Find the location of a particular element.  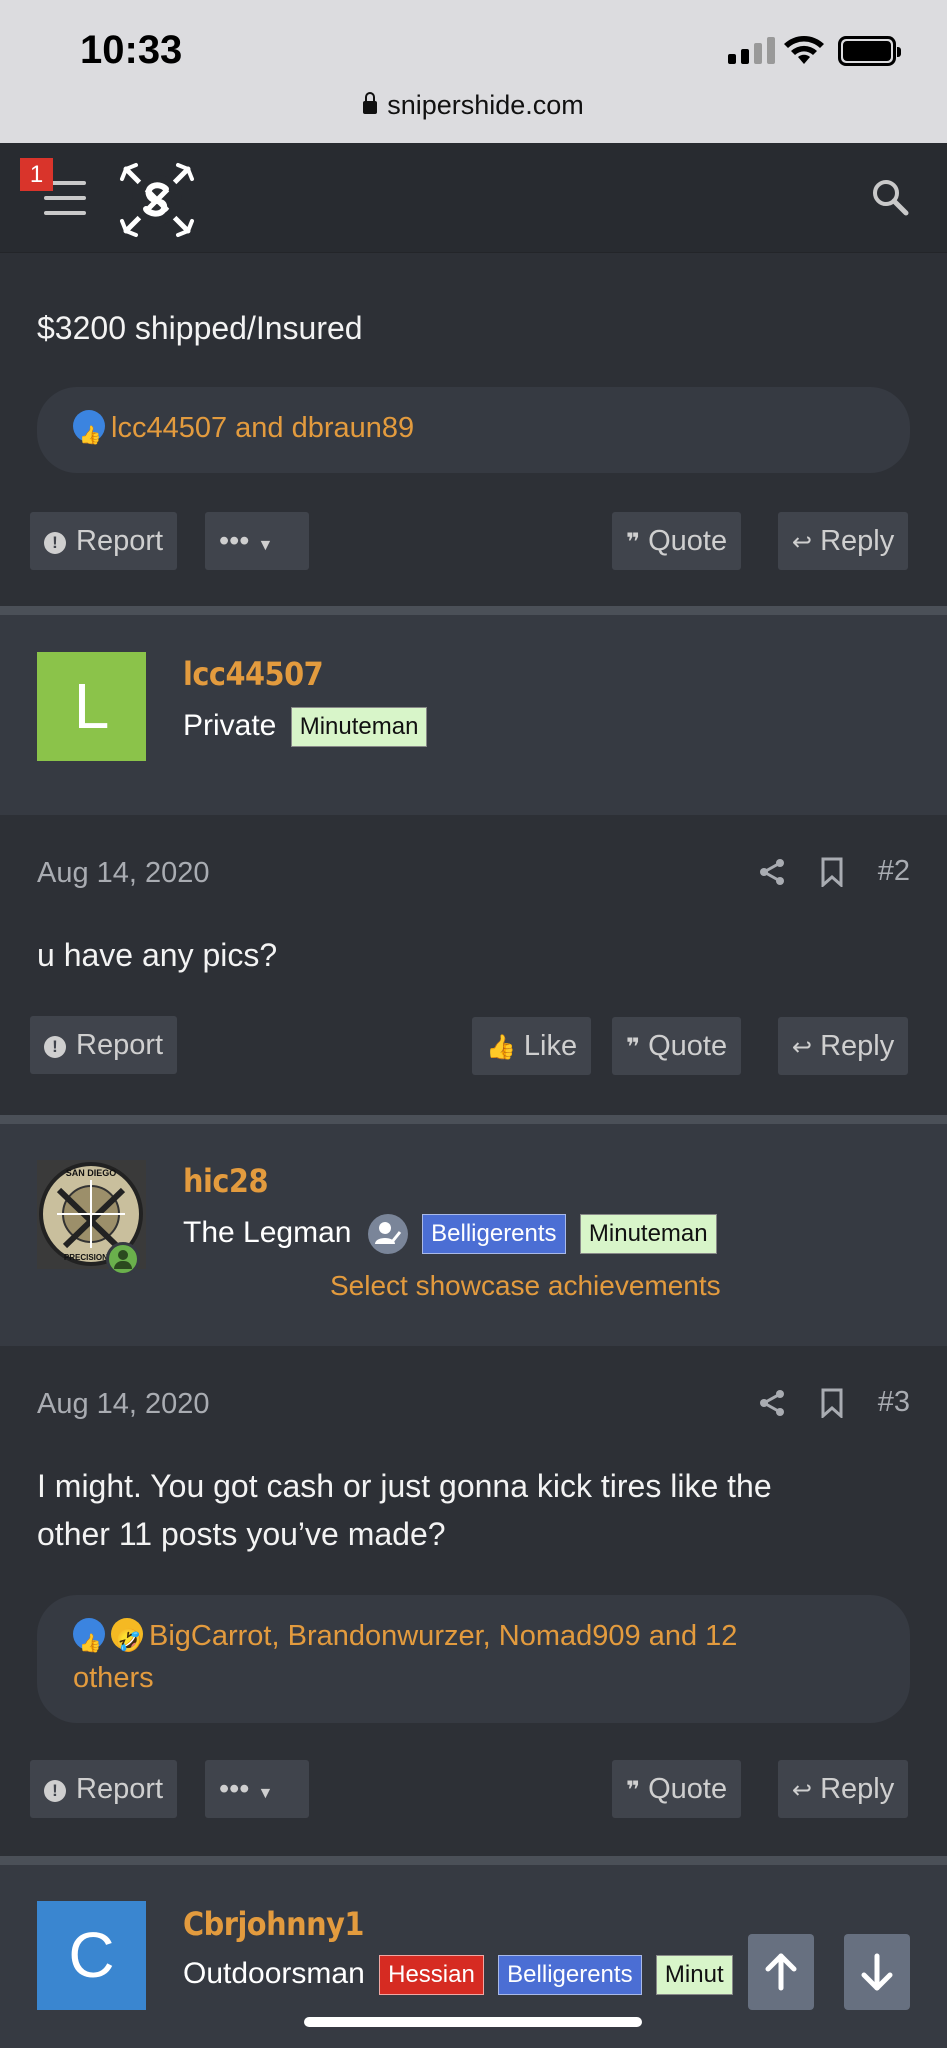

scroll-to-bottom-button is located at coordinates (877, 1972).